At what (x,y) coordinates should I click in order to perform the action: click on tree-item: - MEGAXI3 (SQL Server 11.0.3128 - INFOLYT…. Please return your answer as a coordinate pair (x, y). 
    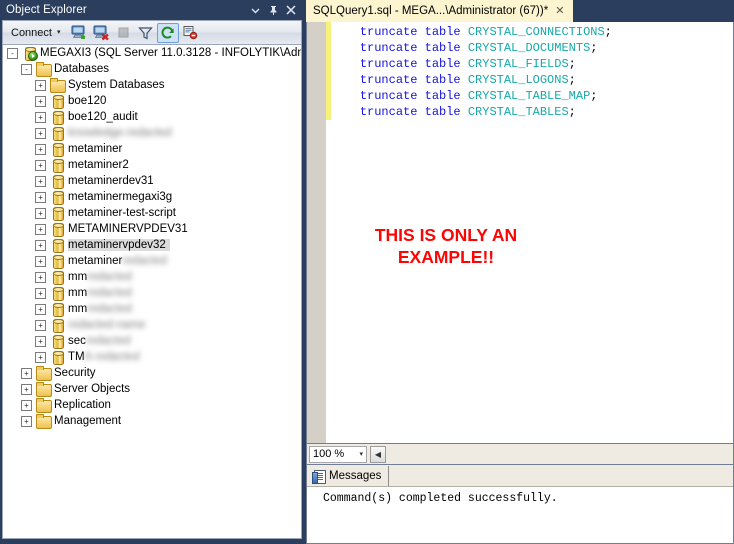
    Looking at the image, I should click on (152, 53).